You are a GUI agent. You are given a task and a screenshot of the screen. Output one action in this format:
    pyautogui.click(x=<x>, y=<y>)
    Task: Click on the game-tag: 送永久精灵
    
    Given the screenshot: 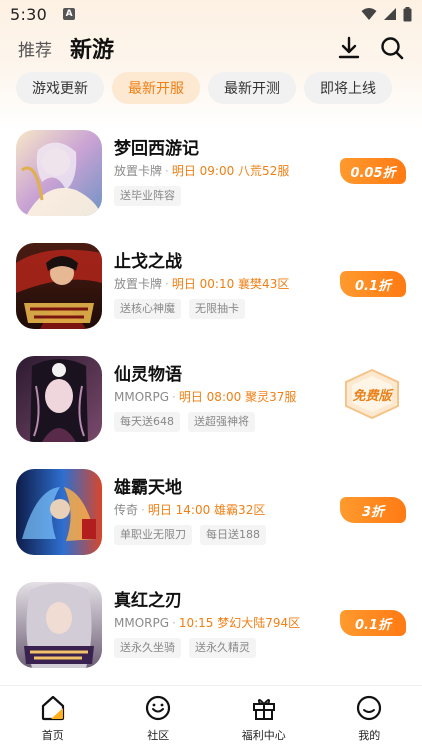 What is the action you would take?
    pyautogui.click(x=222, y=648)
    